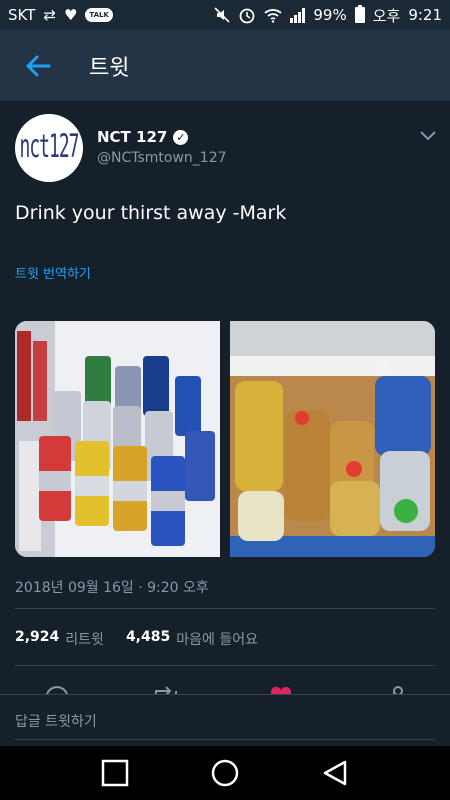  I want to click on reply-underline, so click(225, 739).